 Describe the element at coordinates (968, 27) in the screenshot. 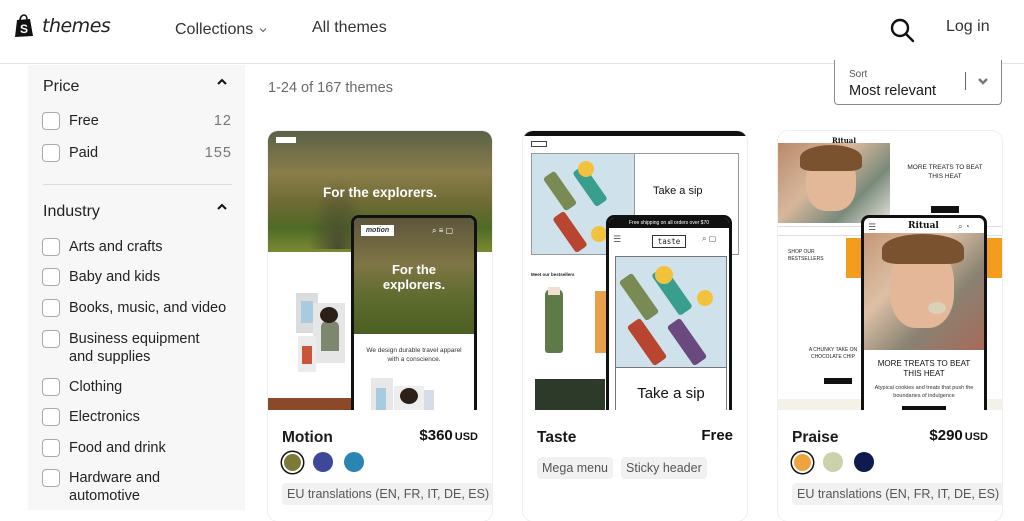

I see `login-link: Log in` at that location.